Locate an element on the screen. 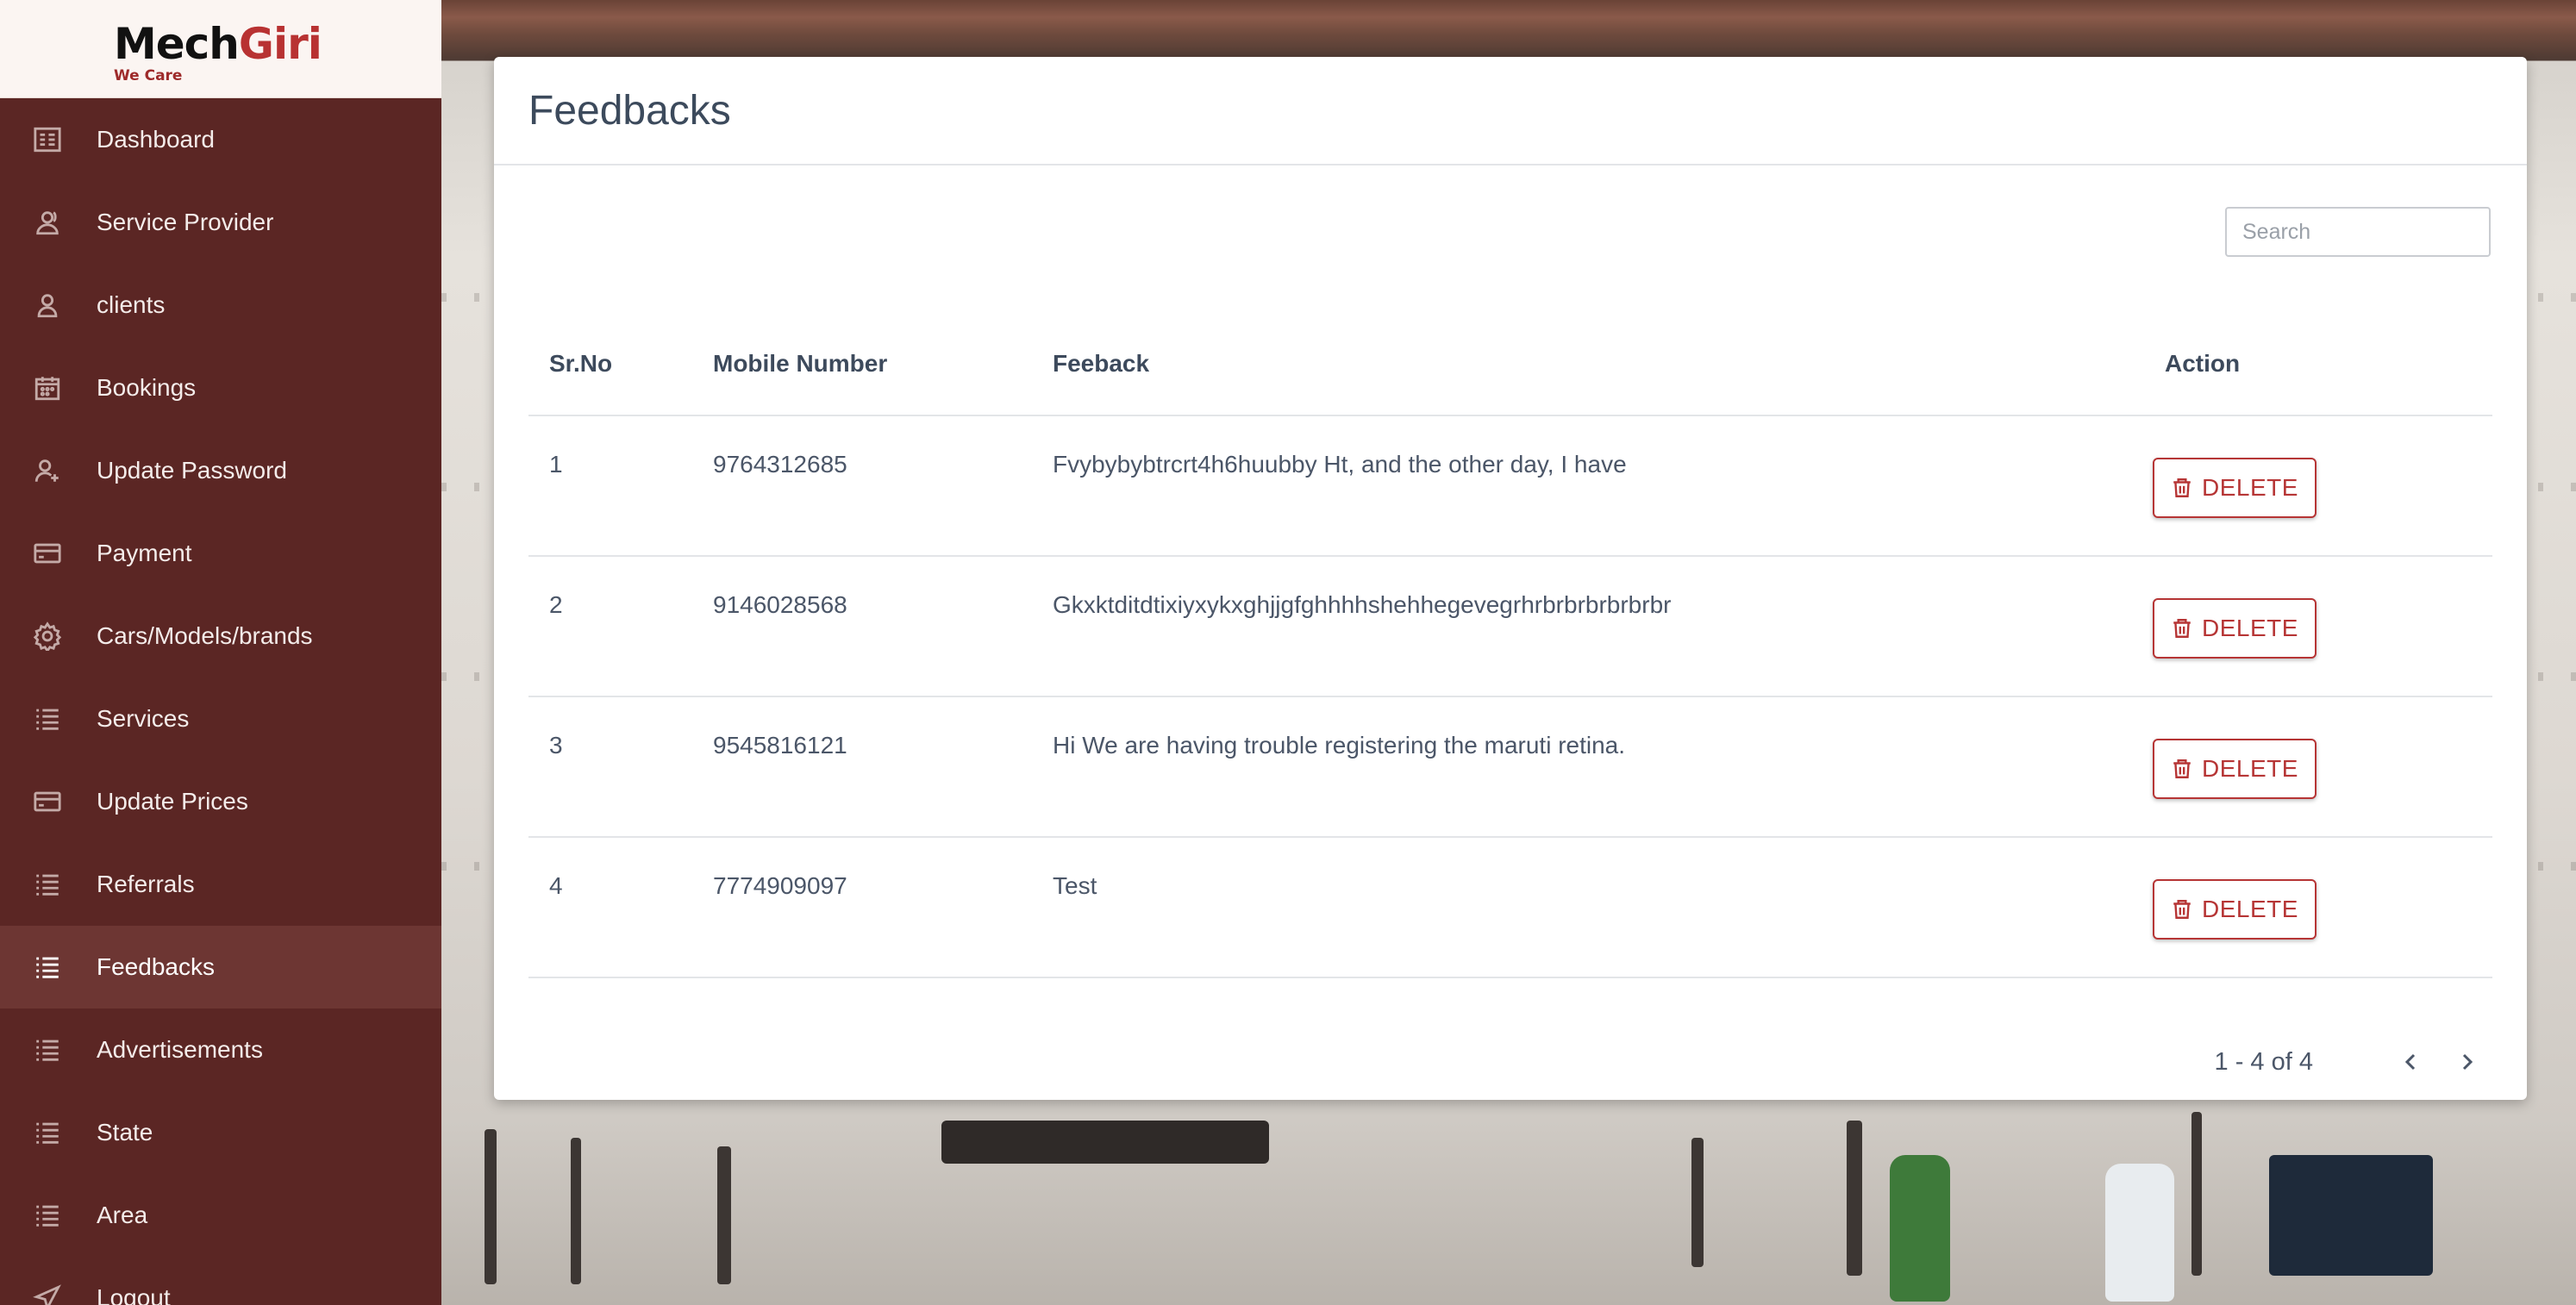 Image resolution: width=2576 pixels, height=1305 pixels. sidebar-item-clients: clients is located at coordinates (221, 305).